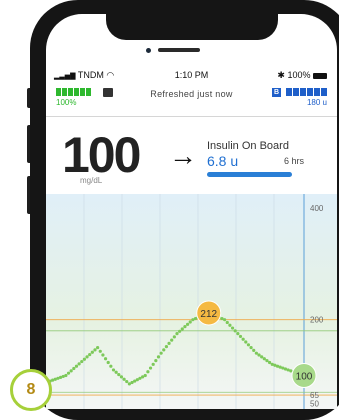 Image resolution: width=339 pixels, height=420 pixels. Describe the element at coordinates (148, 50) in the screenshot. I see `front-camera` at that location.